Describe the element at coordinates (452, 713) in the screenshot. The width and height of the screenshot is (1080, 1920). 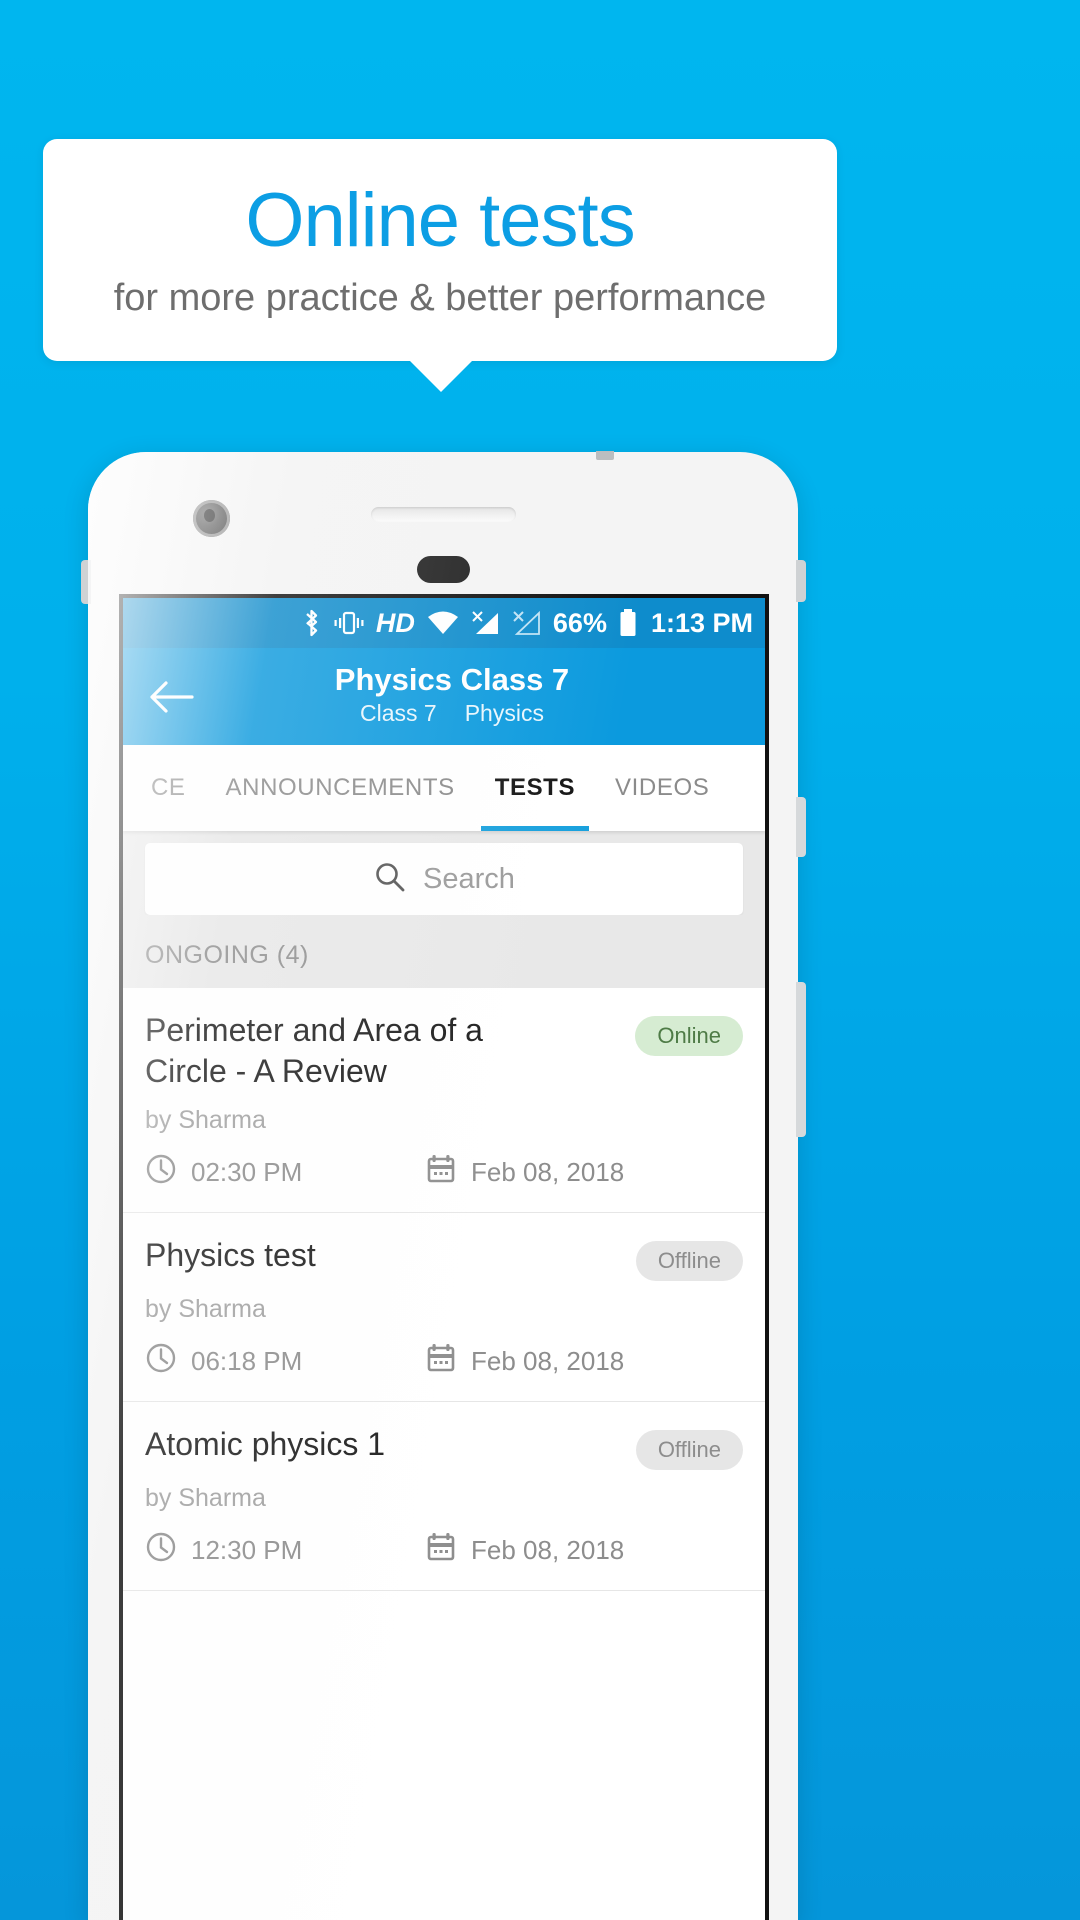
I see `breadcrumb: Class 7 Physics` at that location.